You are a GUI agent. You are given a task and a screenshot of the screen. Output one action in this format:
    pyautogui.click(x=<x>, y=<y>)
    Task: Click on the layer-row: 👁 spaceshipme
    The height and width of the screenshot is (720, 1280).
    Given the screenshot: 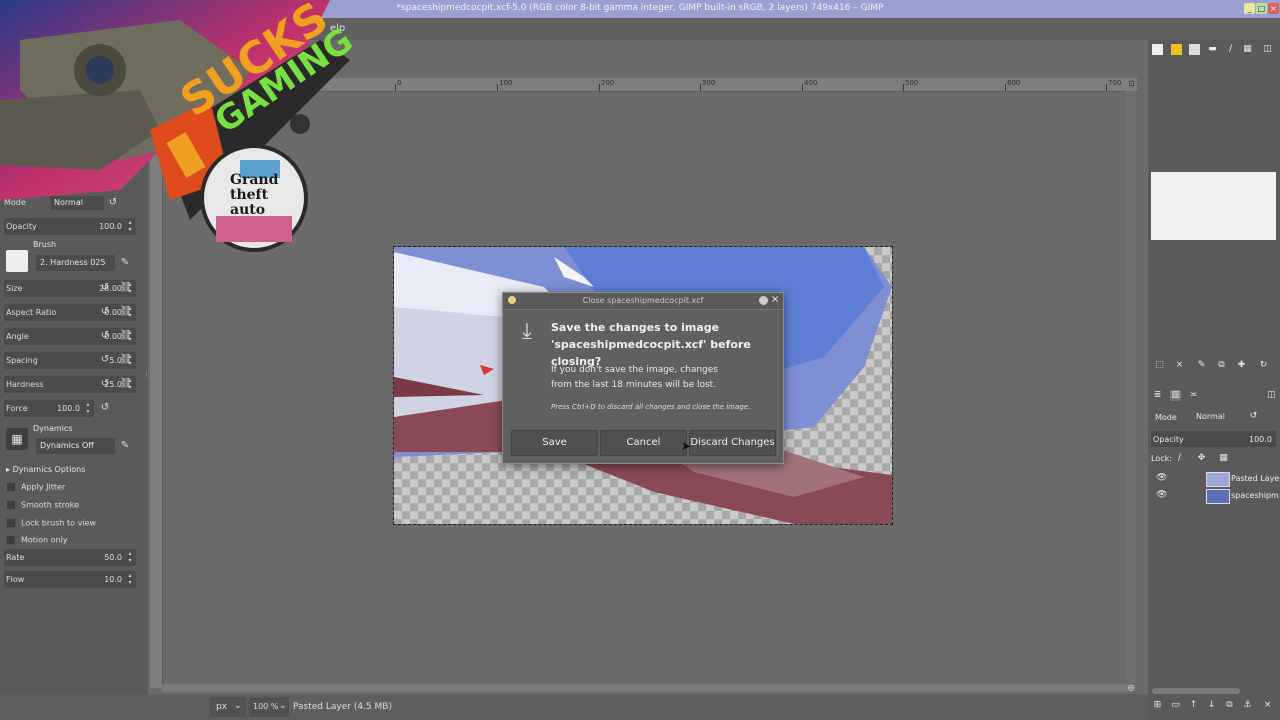 What is the action you would take?
    pyautogui.click(x=1216, y=496)
    